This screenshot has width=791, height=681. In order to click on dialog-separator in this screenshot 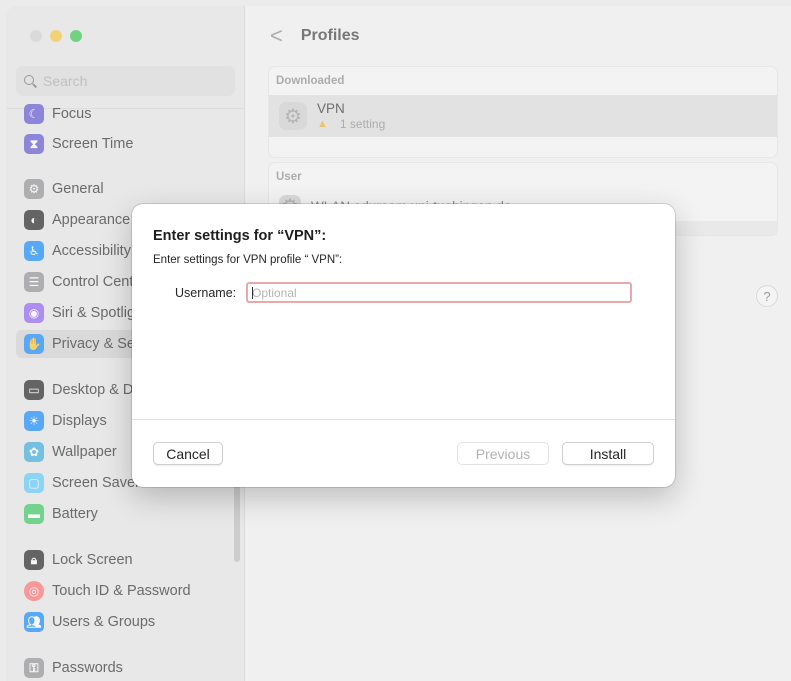, I will do `click(403, 419)`.